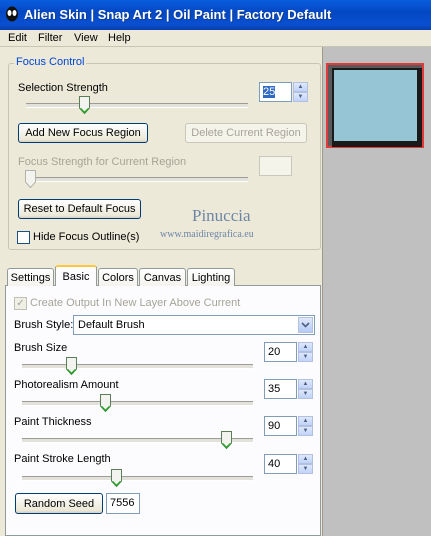 This screenshot has height=536, width=431. I want to click on photorealism-track, so click(137, 403).